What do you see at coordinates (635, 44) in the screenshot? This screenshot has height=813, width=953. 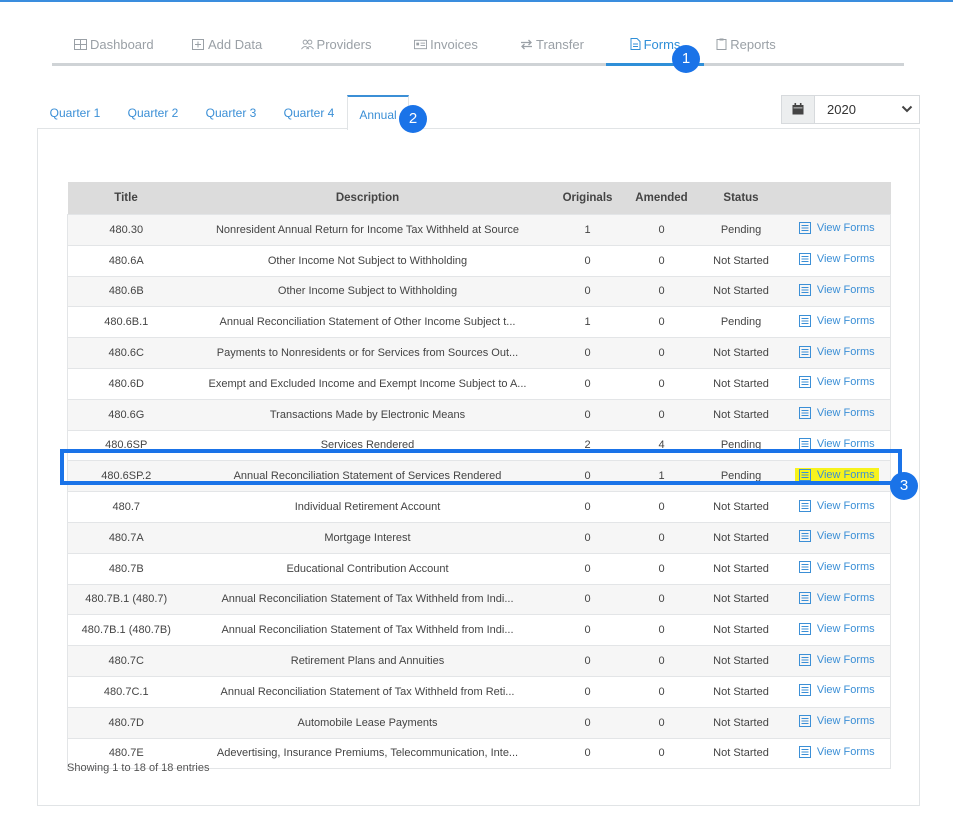 I see `file-icon` at bounding box center [635, 44].